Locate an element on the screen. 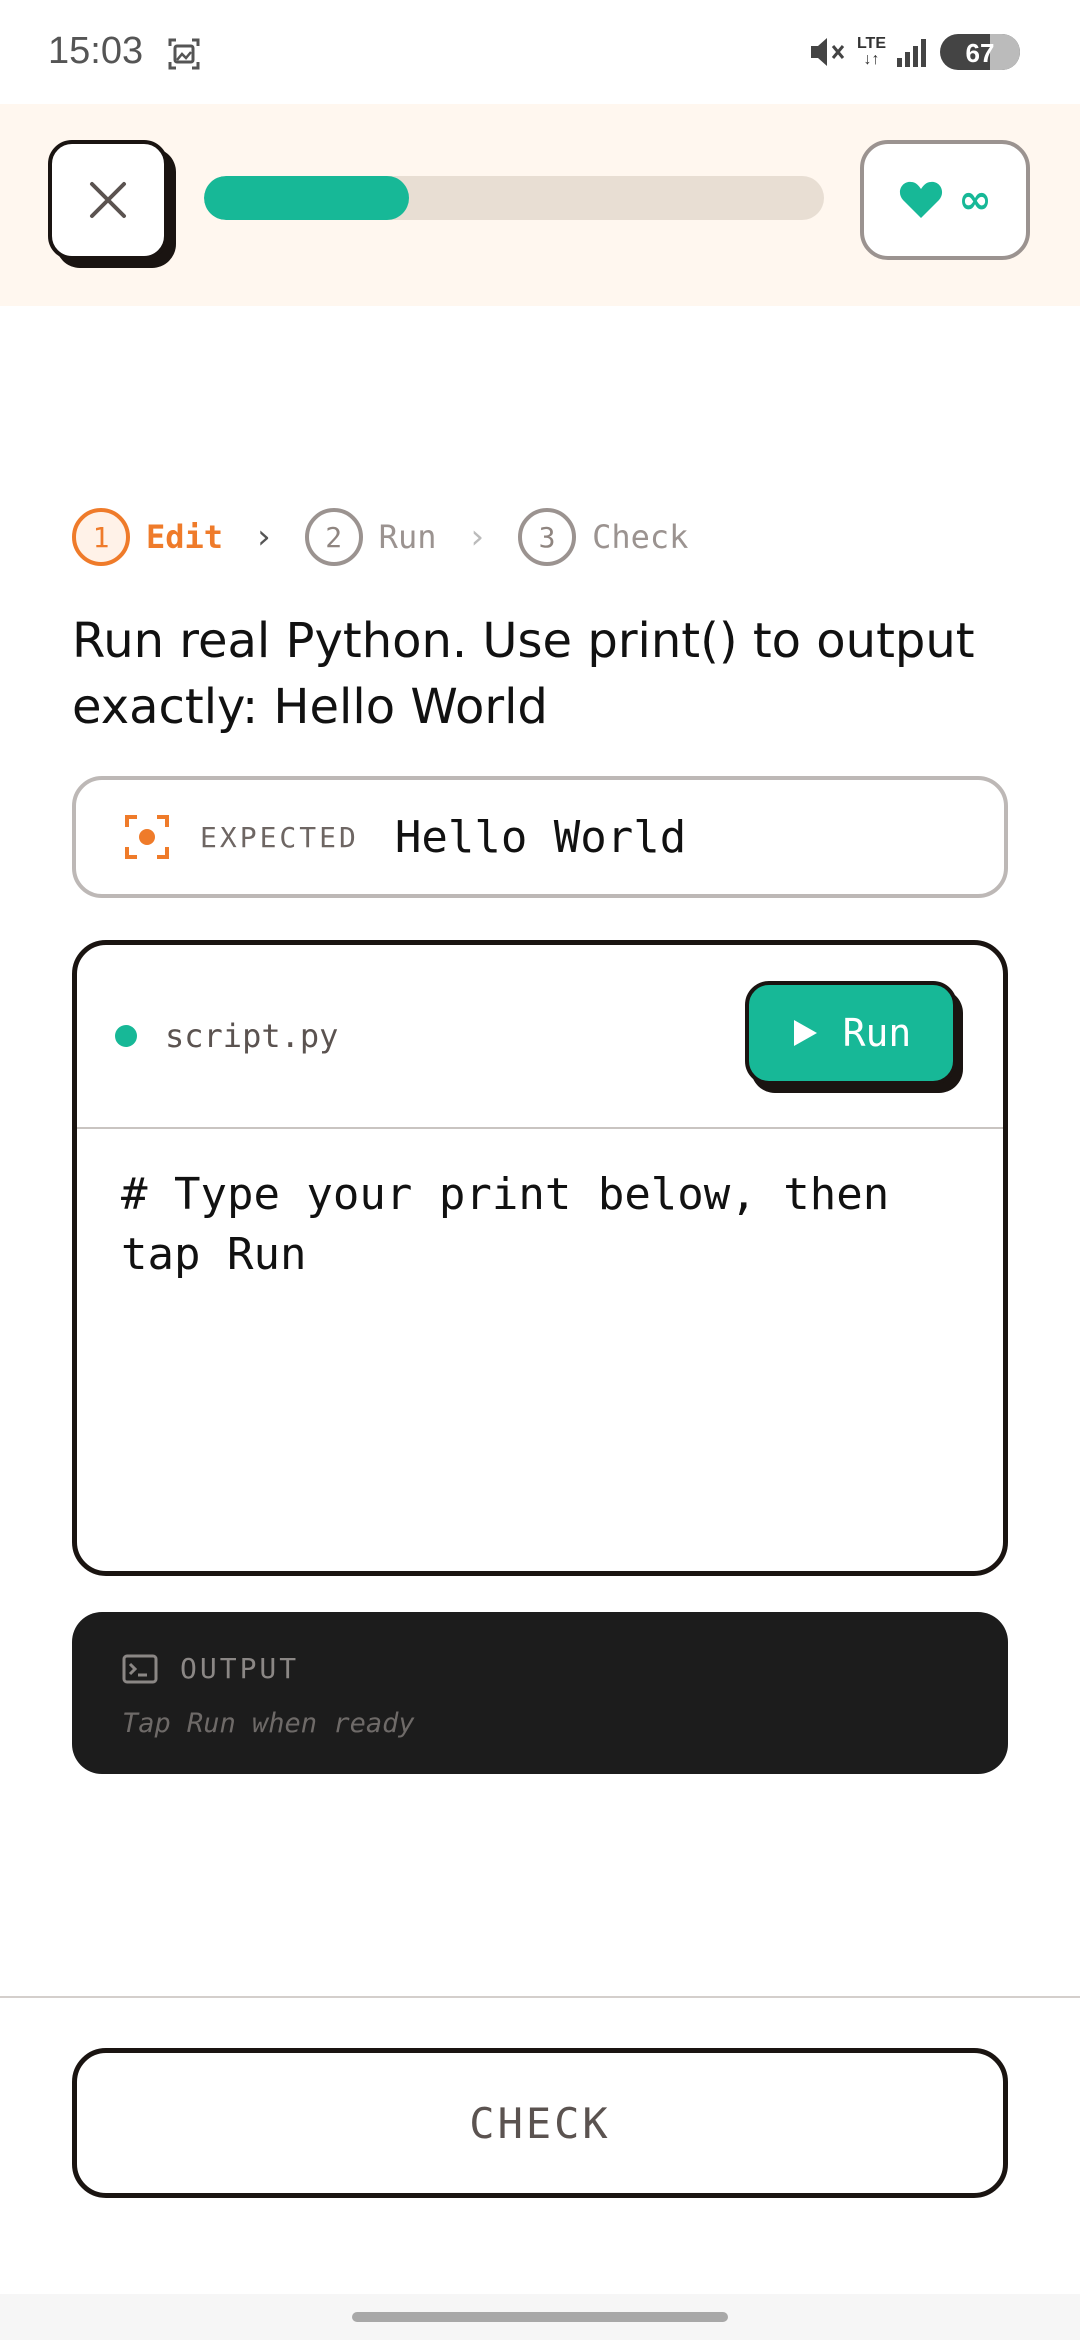 This screenshot has height=2340, width=1080. step-edit-label: Edit is located at coordinates (185, 537).